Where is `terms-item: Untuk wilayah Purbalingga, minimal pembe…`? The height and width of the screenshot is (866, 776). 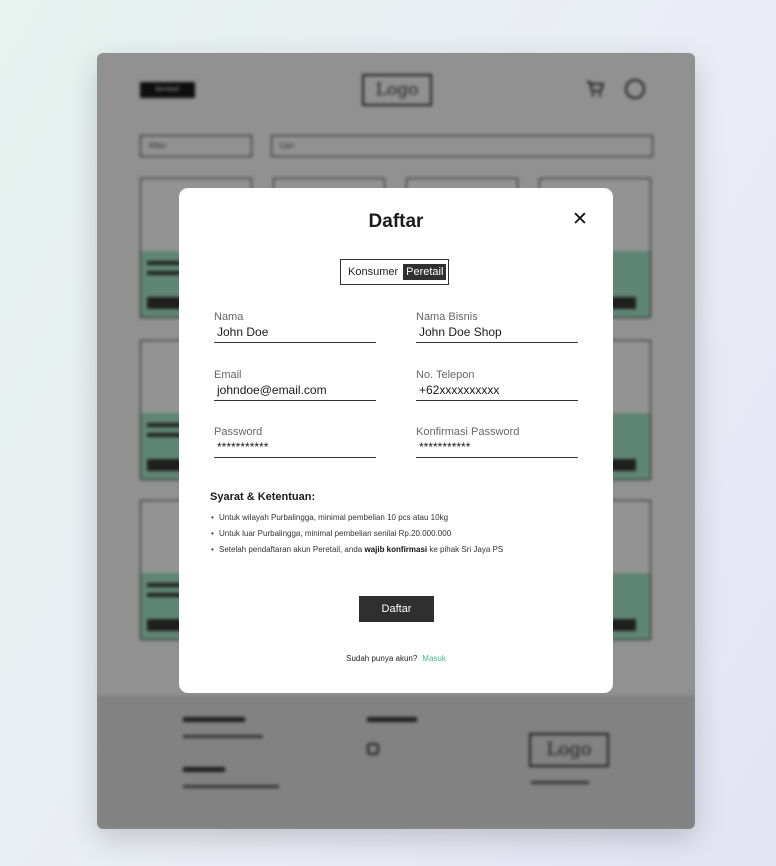 terms-item: Untuk wilayah Purbalingga, minimal pembe… is located at coordinates (405, 518).